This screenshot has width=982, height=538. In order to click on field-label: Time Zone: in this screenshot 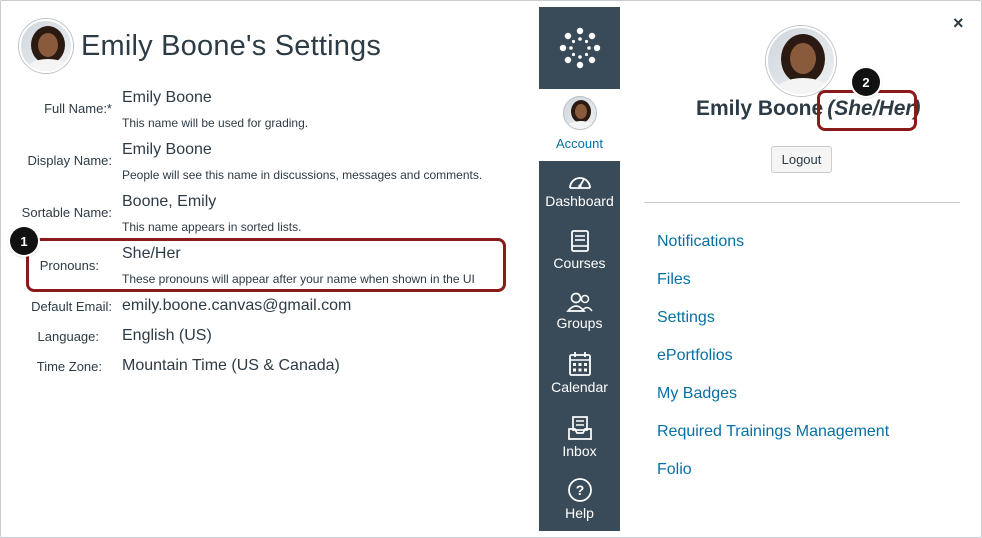, I will do `click(69, 366)`.